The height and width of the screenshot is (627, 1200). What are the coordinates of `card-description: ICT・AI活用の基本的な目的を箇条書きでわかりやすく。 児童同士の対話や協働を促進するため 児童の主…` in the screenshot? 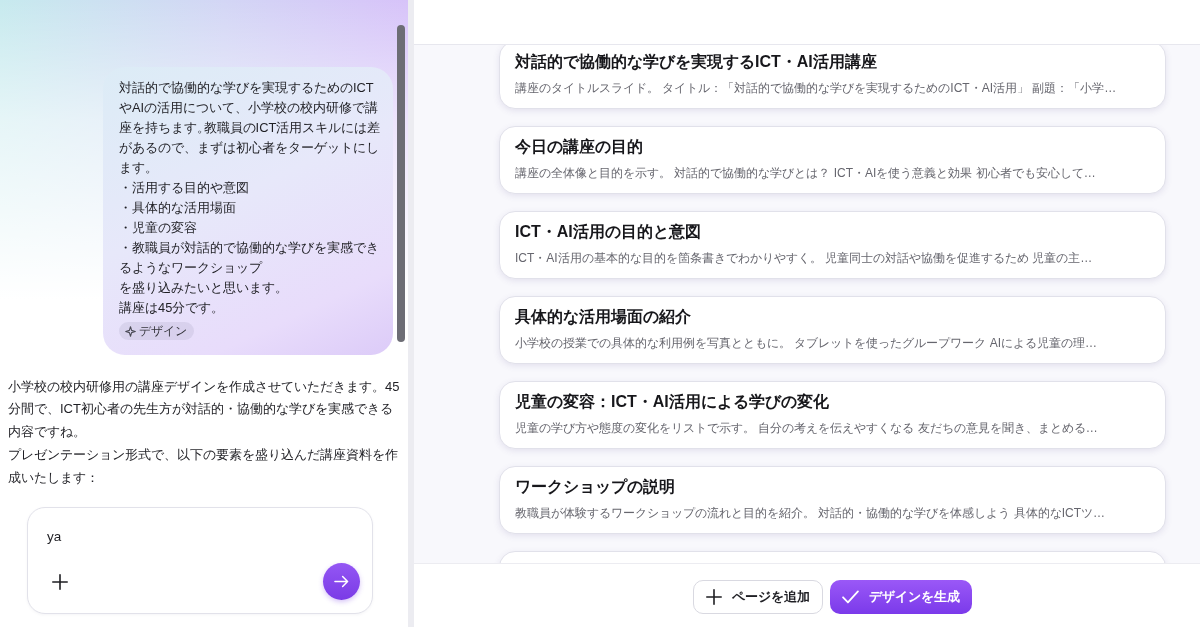 It's located at (804, 258).